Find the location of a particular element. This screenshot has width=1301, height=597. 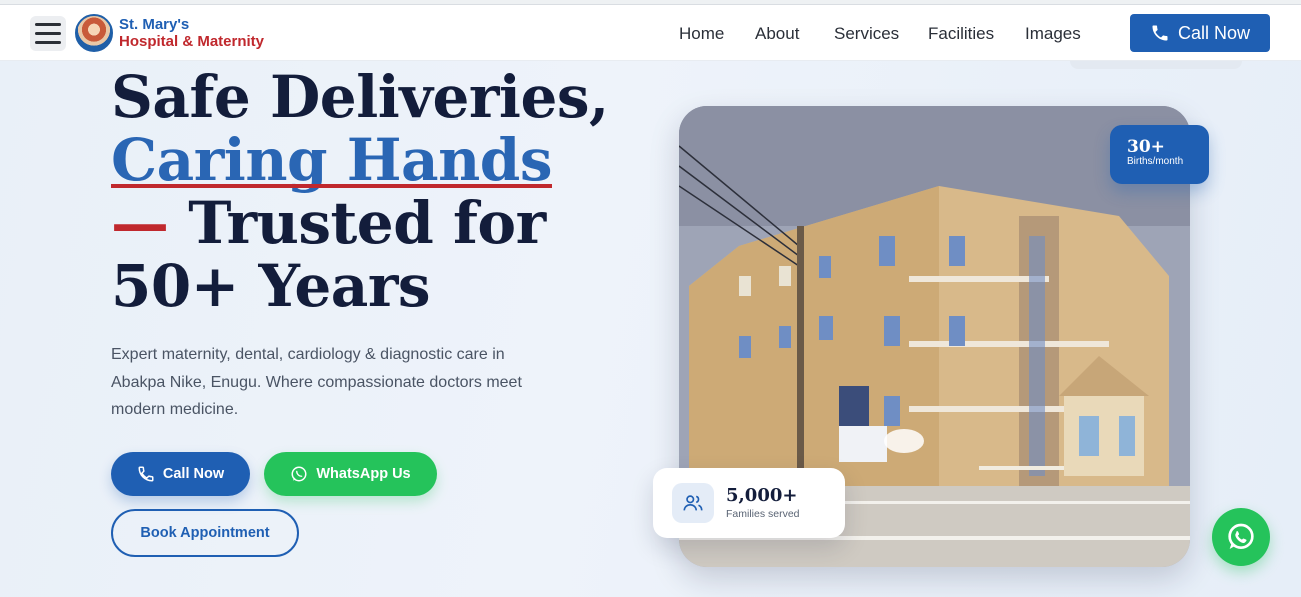

headline-dash: — is located at coordinates (140, 223).